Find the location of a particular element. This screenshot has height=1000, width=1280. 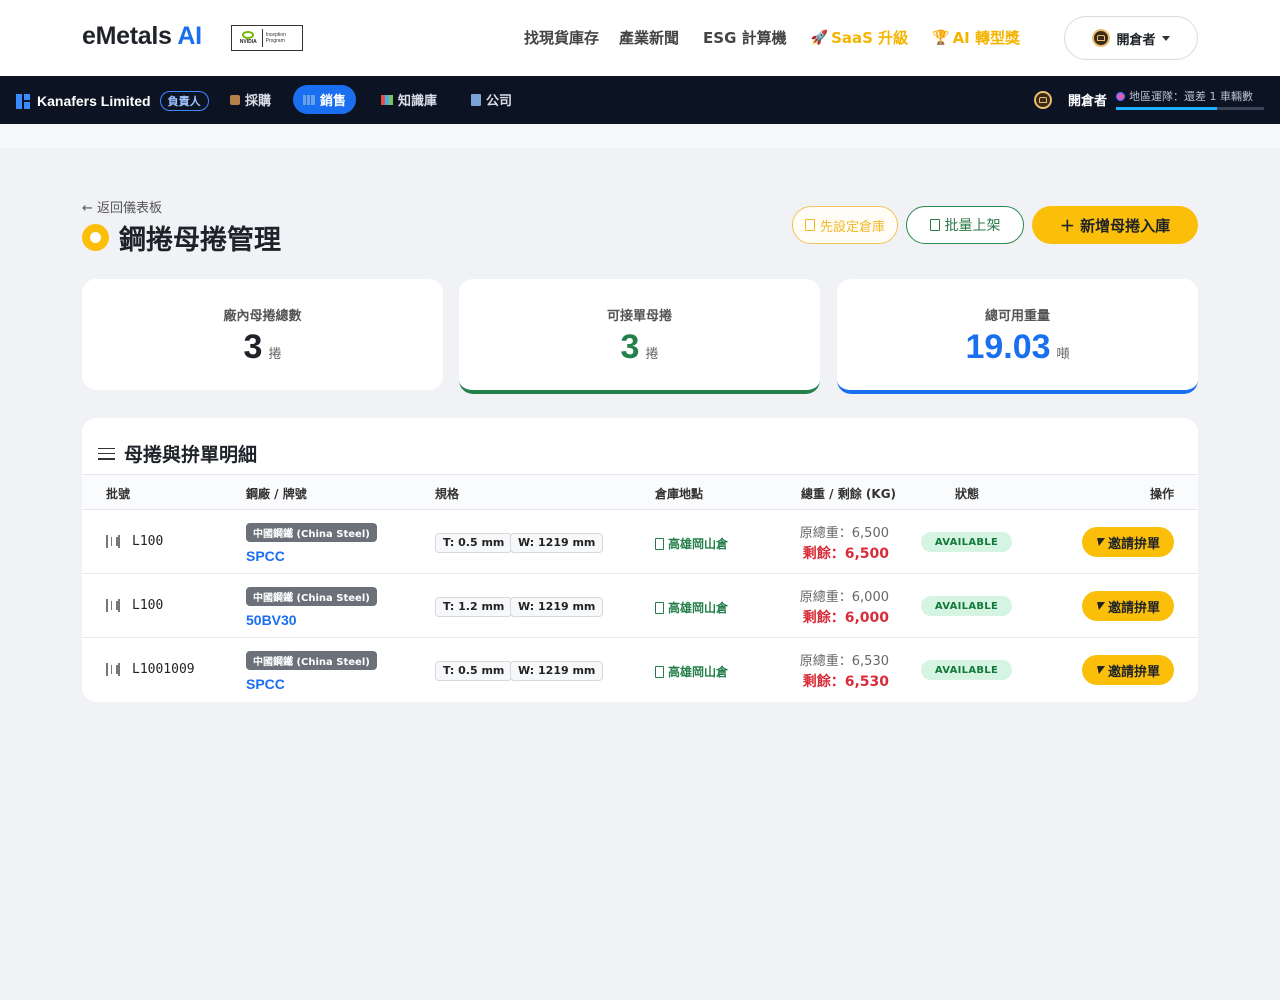

target-icon is located at coordinates (1120, 96).